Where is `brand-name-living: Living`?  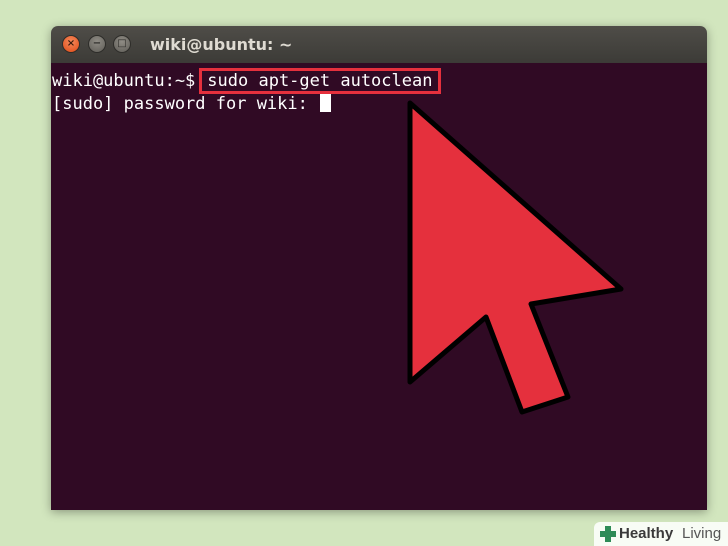
brand-name-living: Living is located at coordinates (702, 533).